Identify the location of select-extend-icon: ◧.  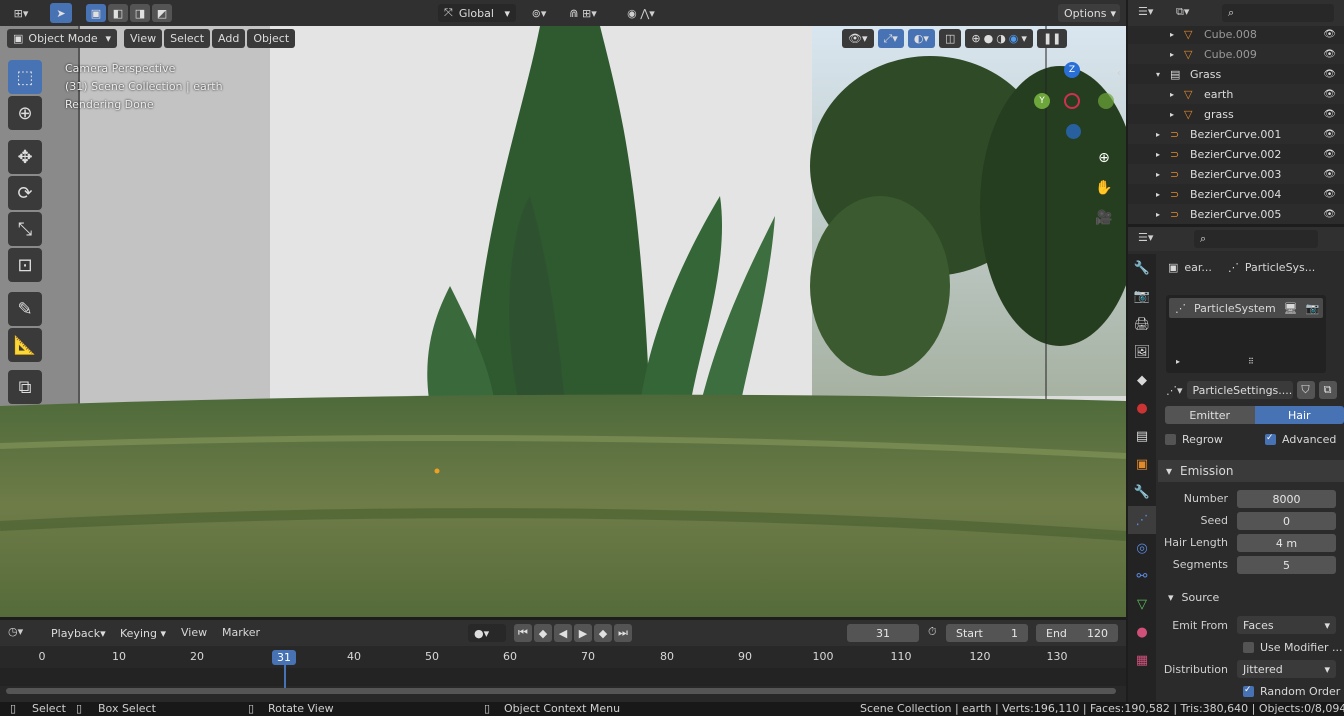
(118, 13).